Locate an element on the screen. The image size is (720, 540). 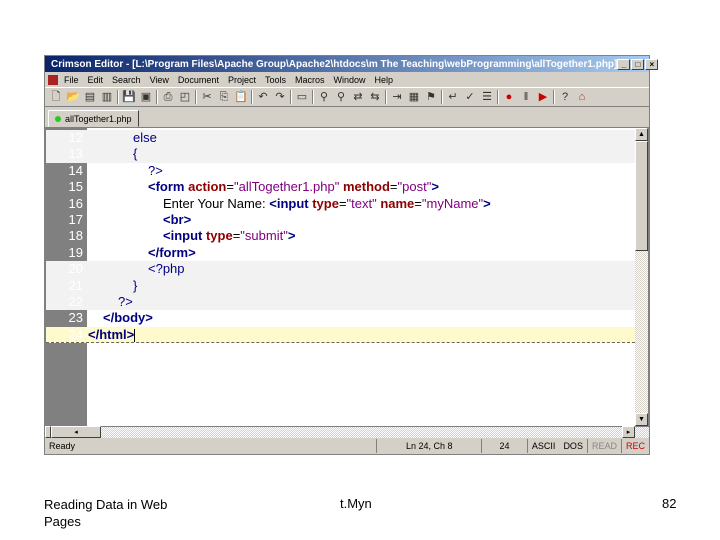
goto-icon: ⇥ is located at coordinates (397, 97).